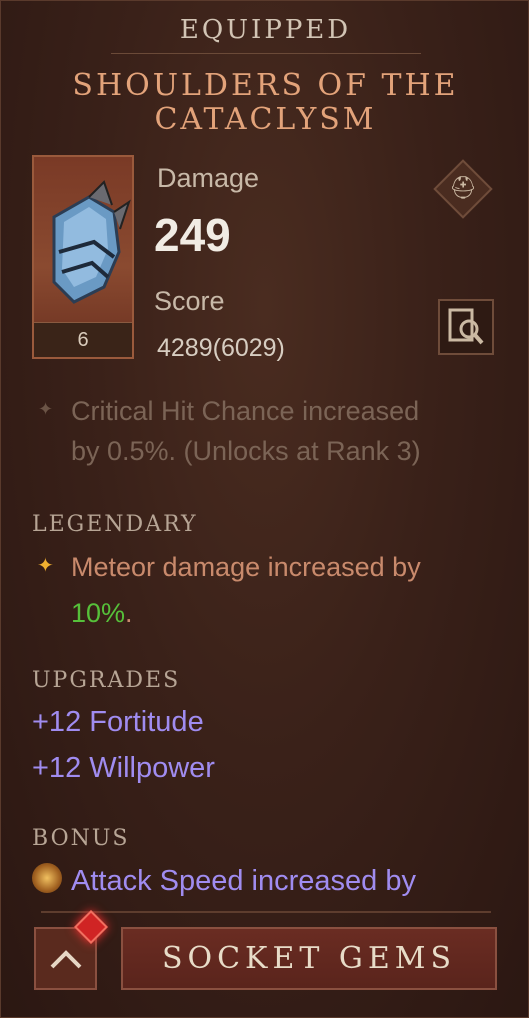 The width and height of the screenshot is (529, 1018). I want to click on item-level: 6, so click(83, 339).